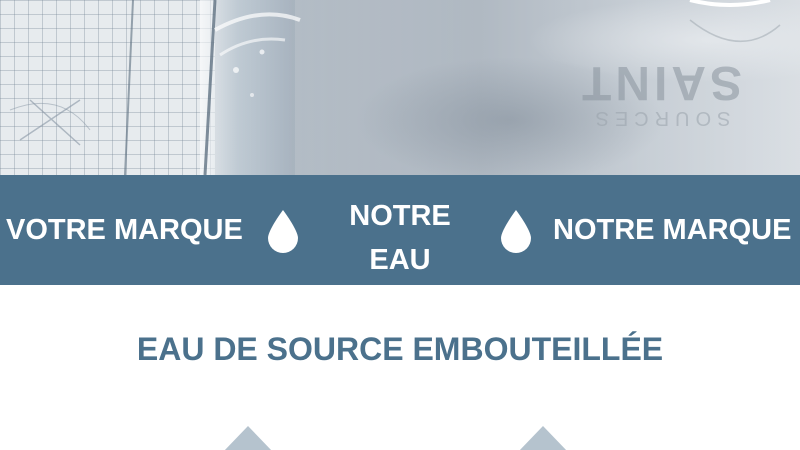 The height and width of the screenshot is (450, 800). I want to click on brand-subtitle: SOURCES, so click(660, 118).